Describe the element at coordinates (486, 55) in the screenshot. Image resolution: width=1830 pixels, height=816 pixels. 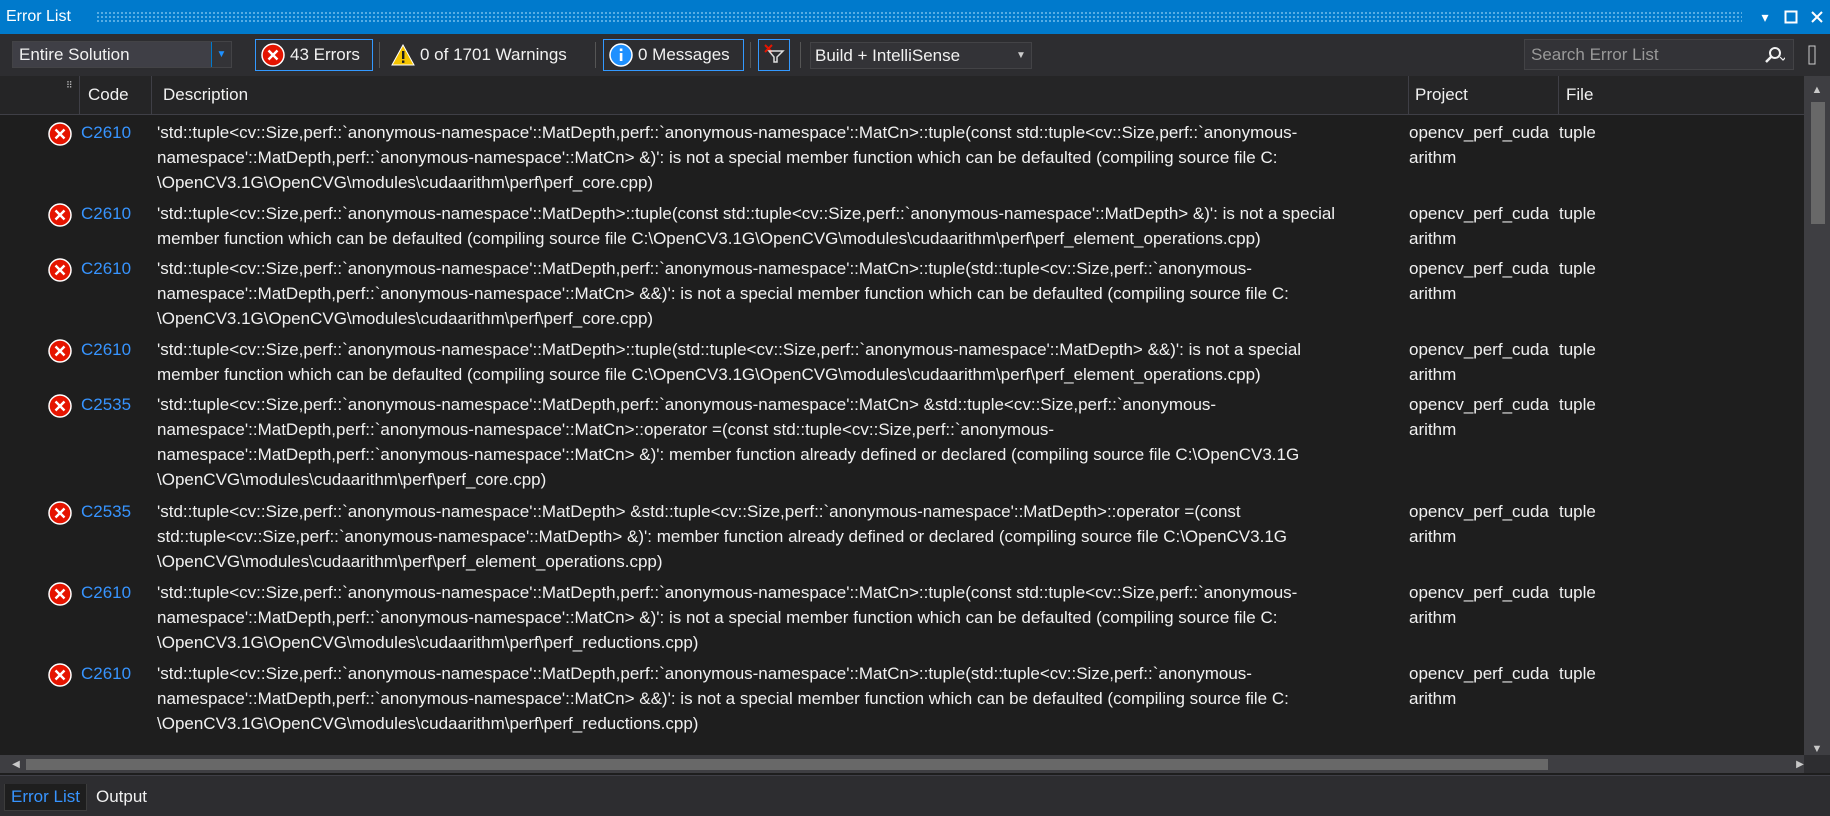
I see `warnings-filter-button: 0 of 1701 Warnings` at that location.